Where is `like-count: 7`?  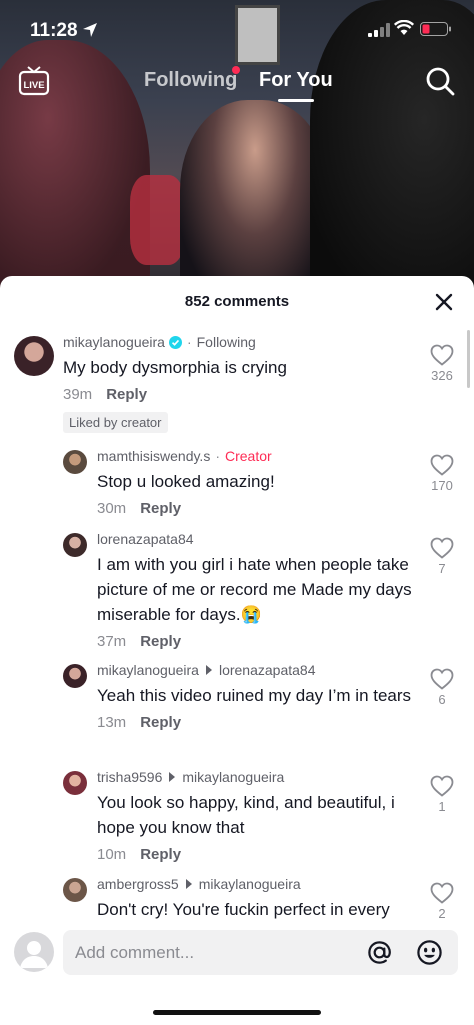
like-count: 7 is located at coordinates (442, 568).